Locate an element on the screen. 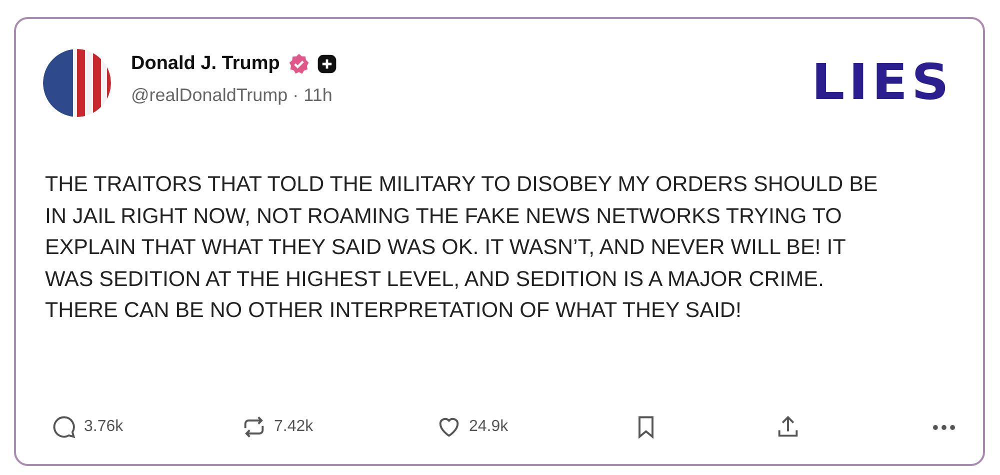  reply-button: 3.76k is located at coordinates (146, 427).